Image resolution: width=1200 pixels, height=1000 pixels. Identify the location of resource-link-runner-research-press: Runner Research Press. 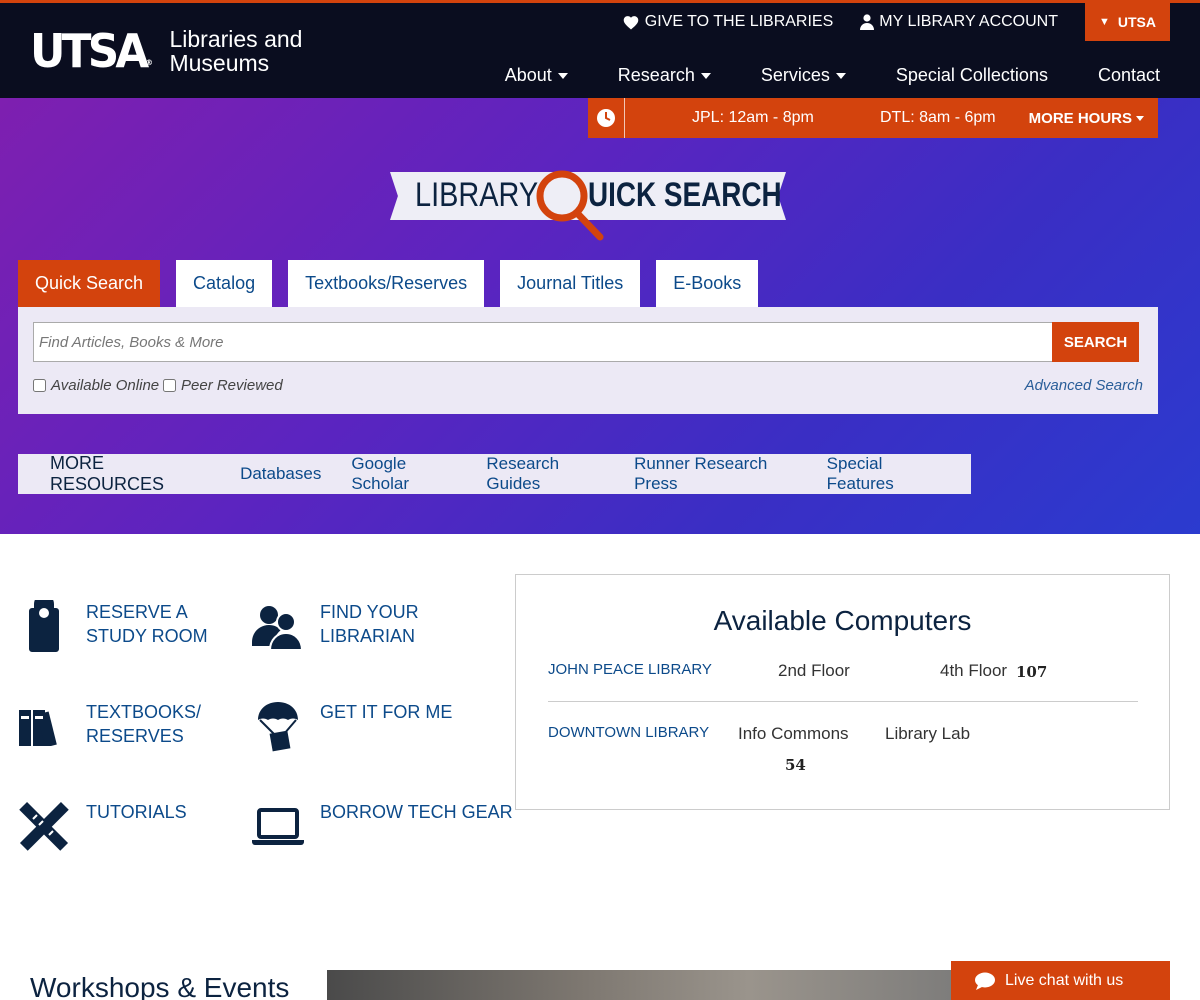
(715, 474).